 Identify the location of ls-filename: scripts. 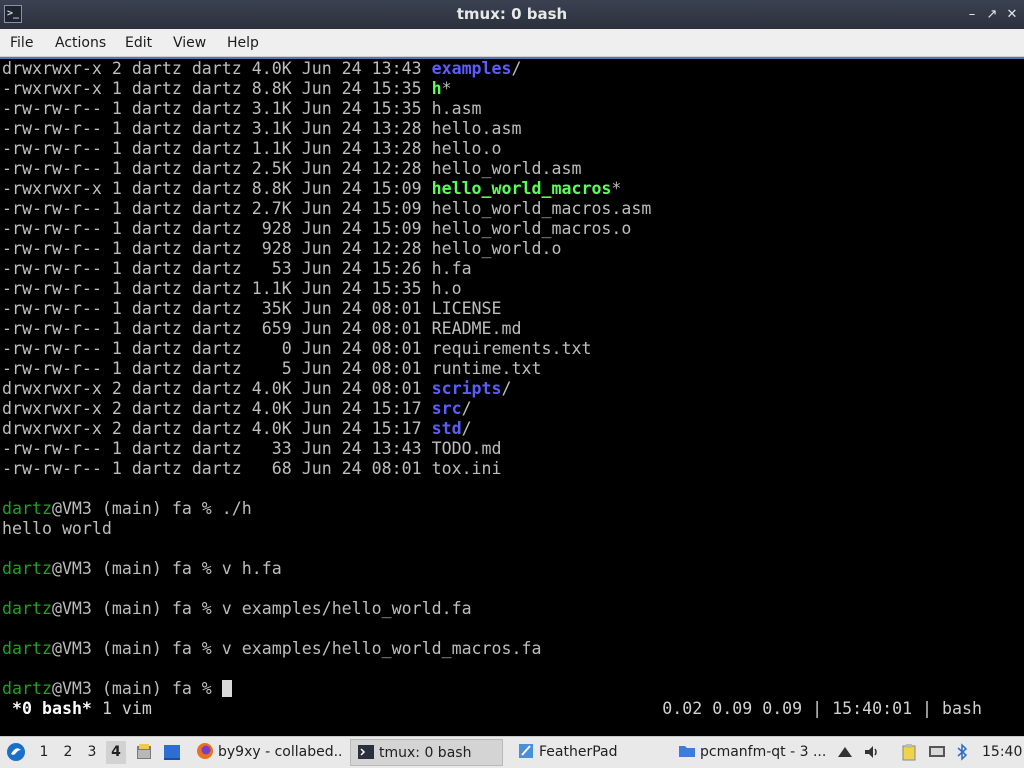
(466, 388).